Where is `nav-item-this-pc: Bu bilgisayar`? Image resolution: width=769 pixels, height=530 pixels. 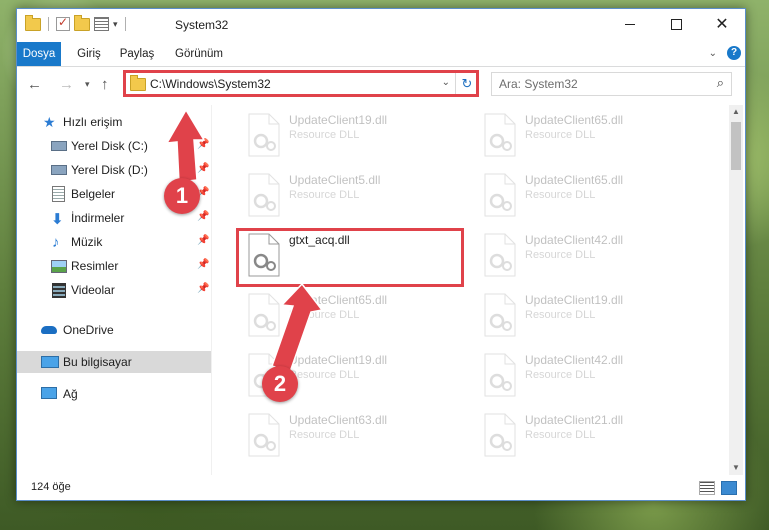
nav-item-this-pc: Bu bilgisayar is located at coordinates (114, 362).